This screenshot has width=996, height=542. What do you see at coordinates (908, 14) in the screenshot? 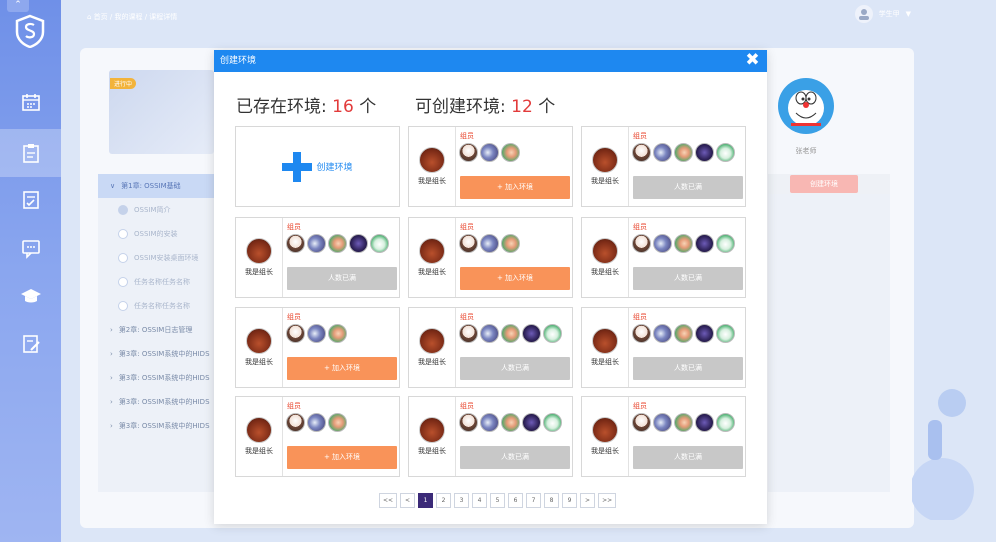
I see `chevron-down-icon: ▼` at bounding box center [908, 14].